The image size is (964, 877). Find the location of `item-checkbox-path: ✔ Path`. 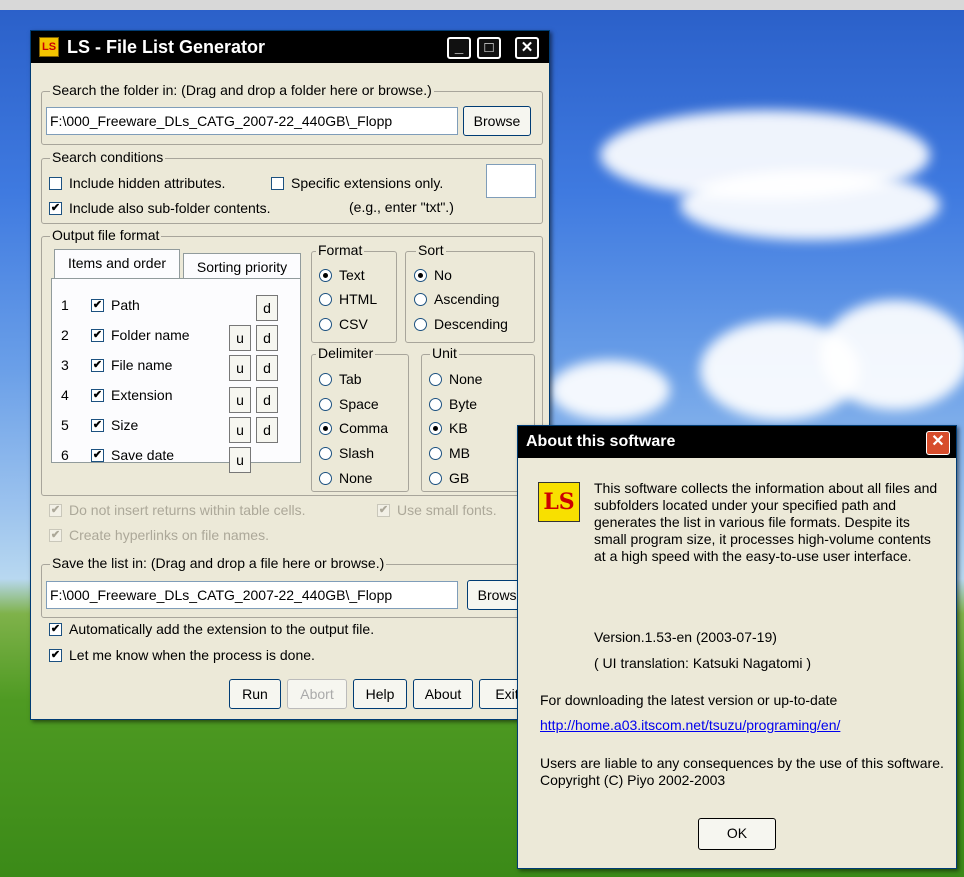

item-checkbox-path: ✔ Path is located at coordinates (115, 305).